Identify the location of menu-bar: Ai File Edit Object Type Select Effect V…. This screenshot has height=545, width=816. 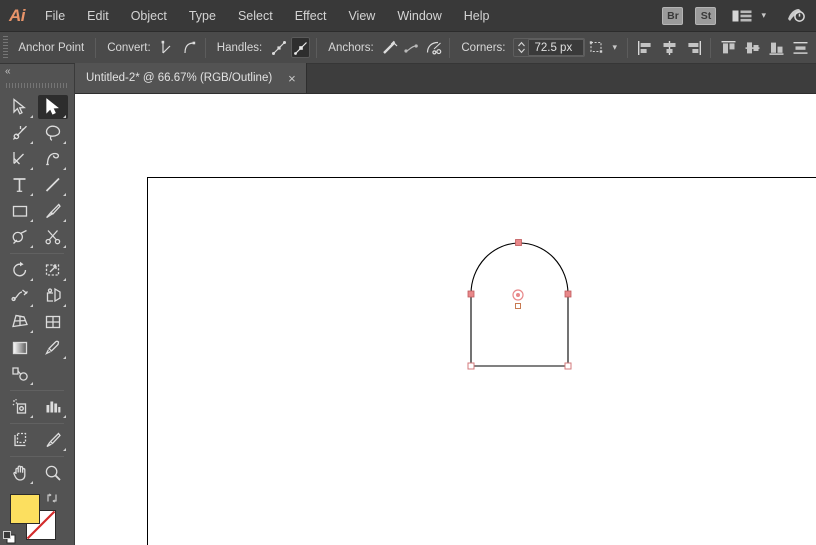
(408, 16).